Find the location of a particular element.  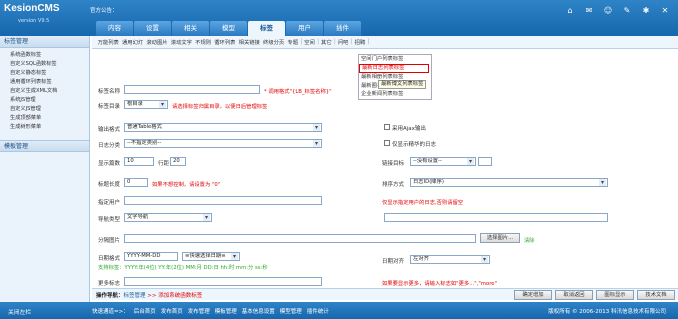

quick-link-admin-home: 后台首页 is located at coordinates (145, 311).